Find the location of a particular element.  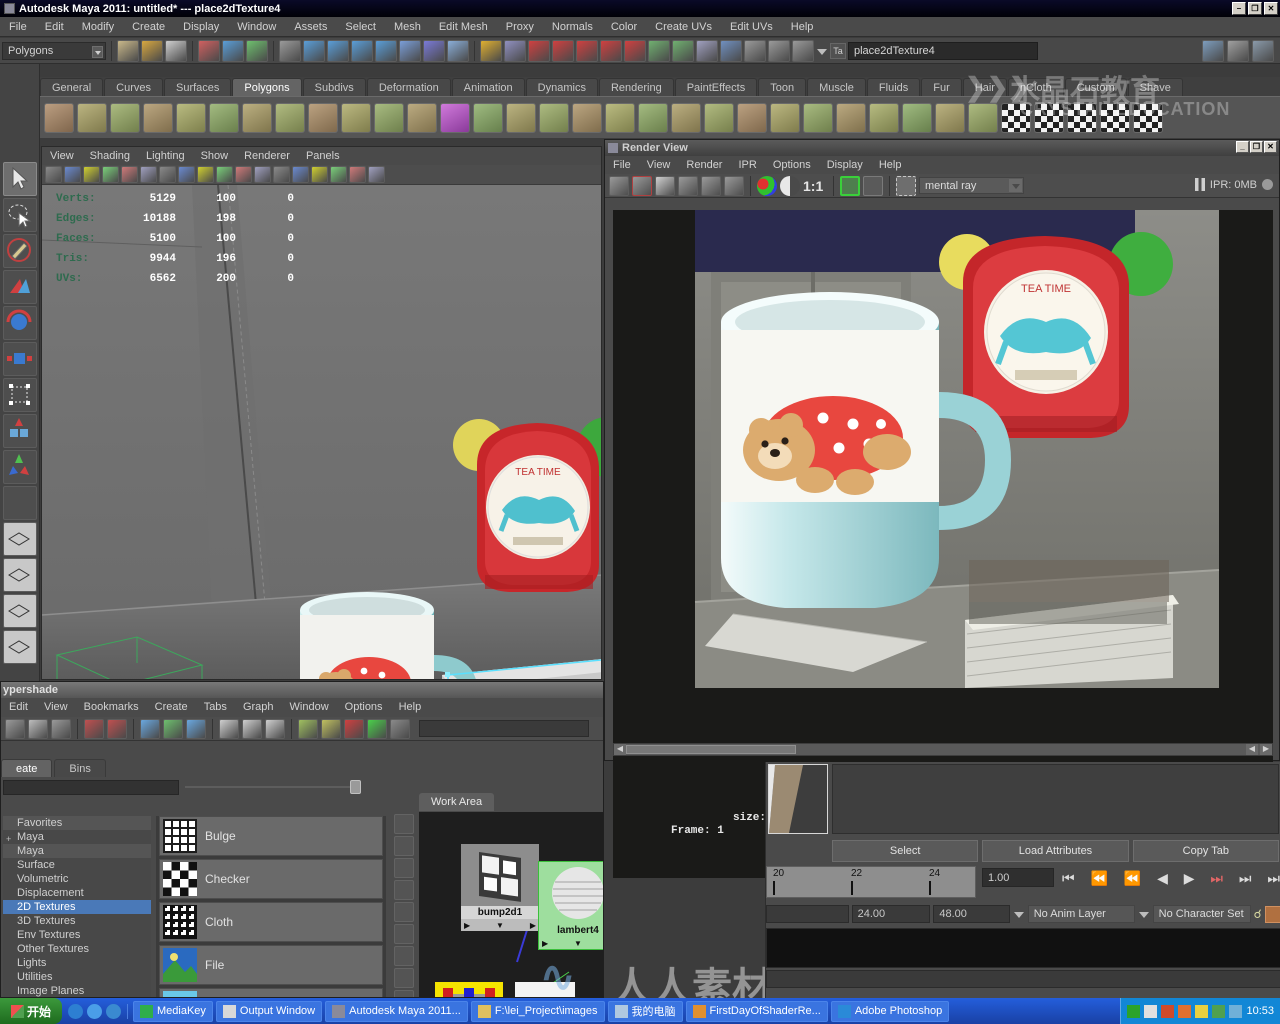

hypershade-toolbar-field is located at coordinates (504, 728).